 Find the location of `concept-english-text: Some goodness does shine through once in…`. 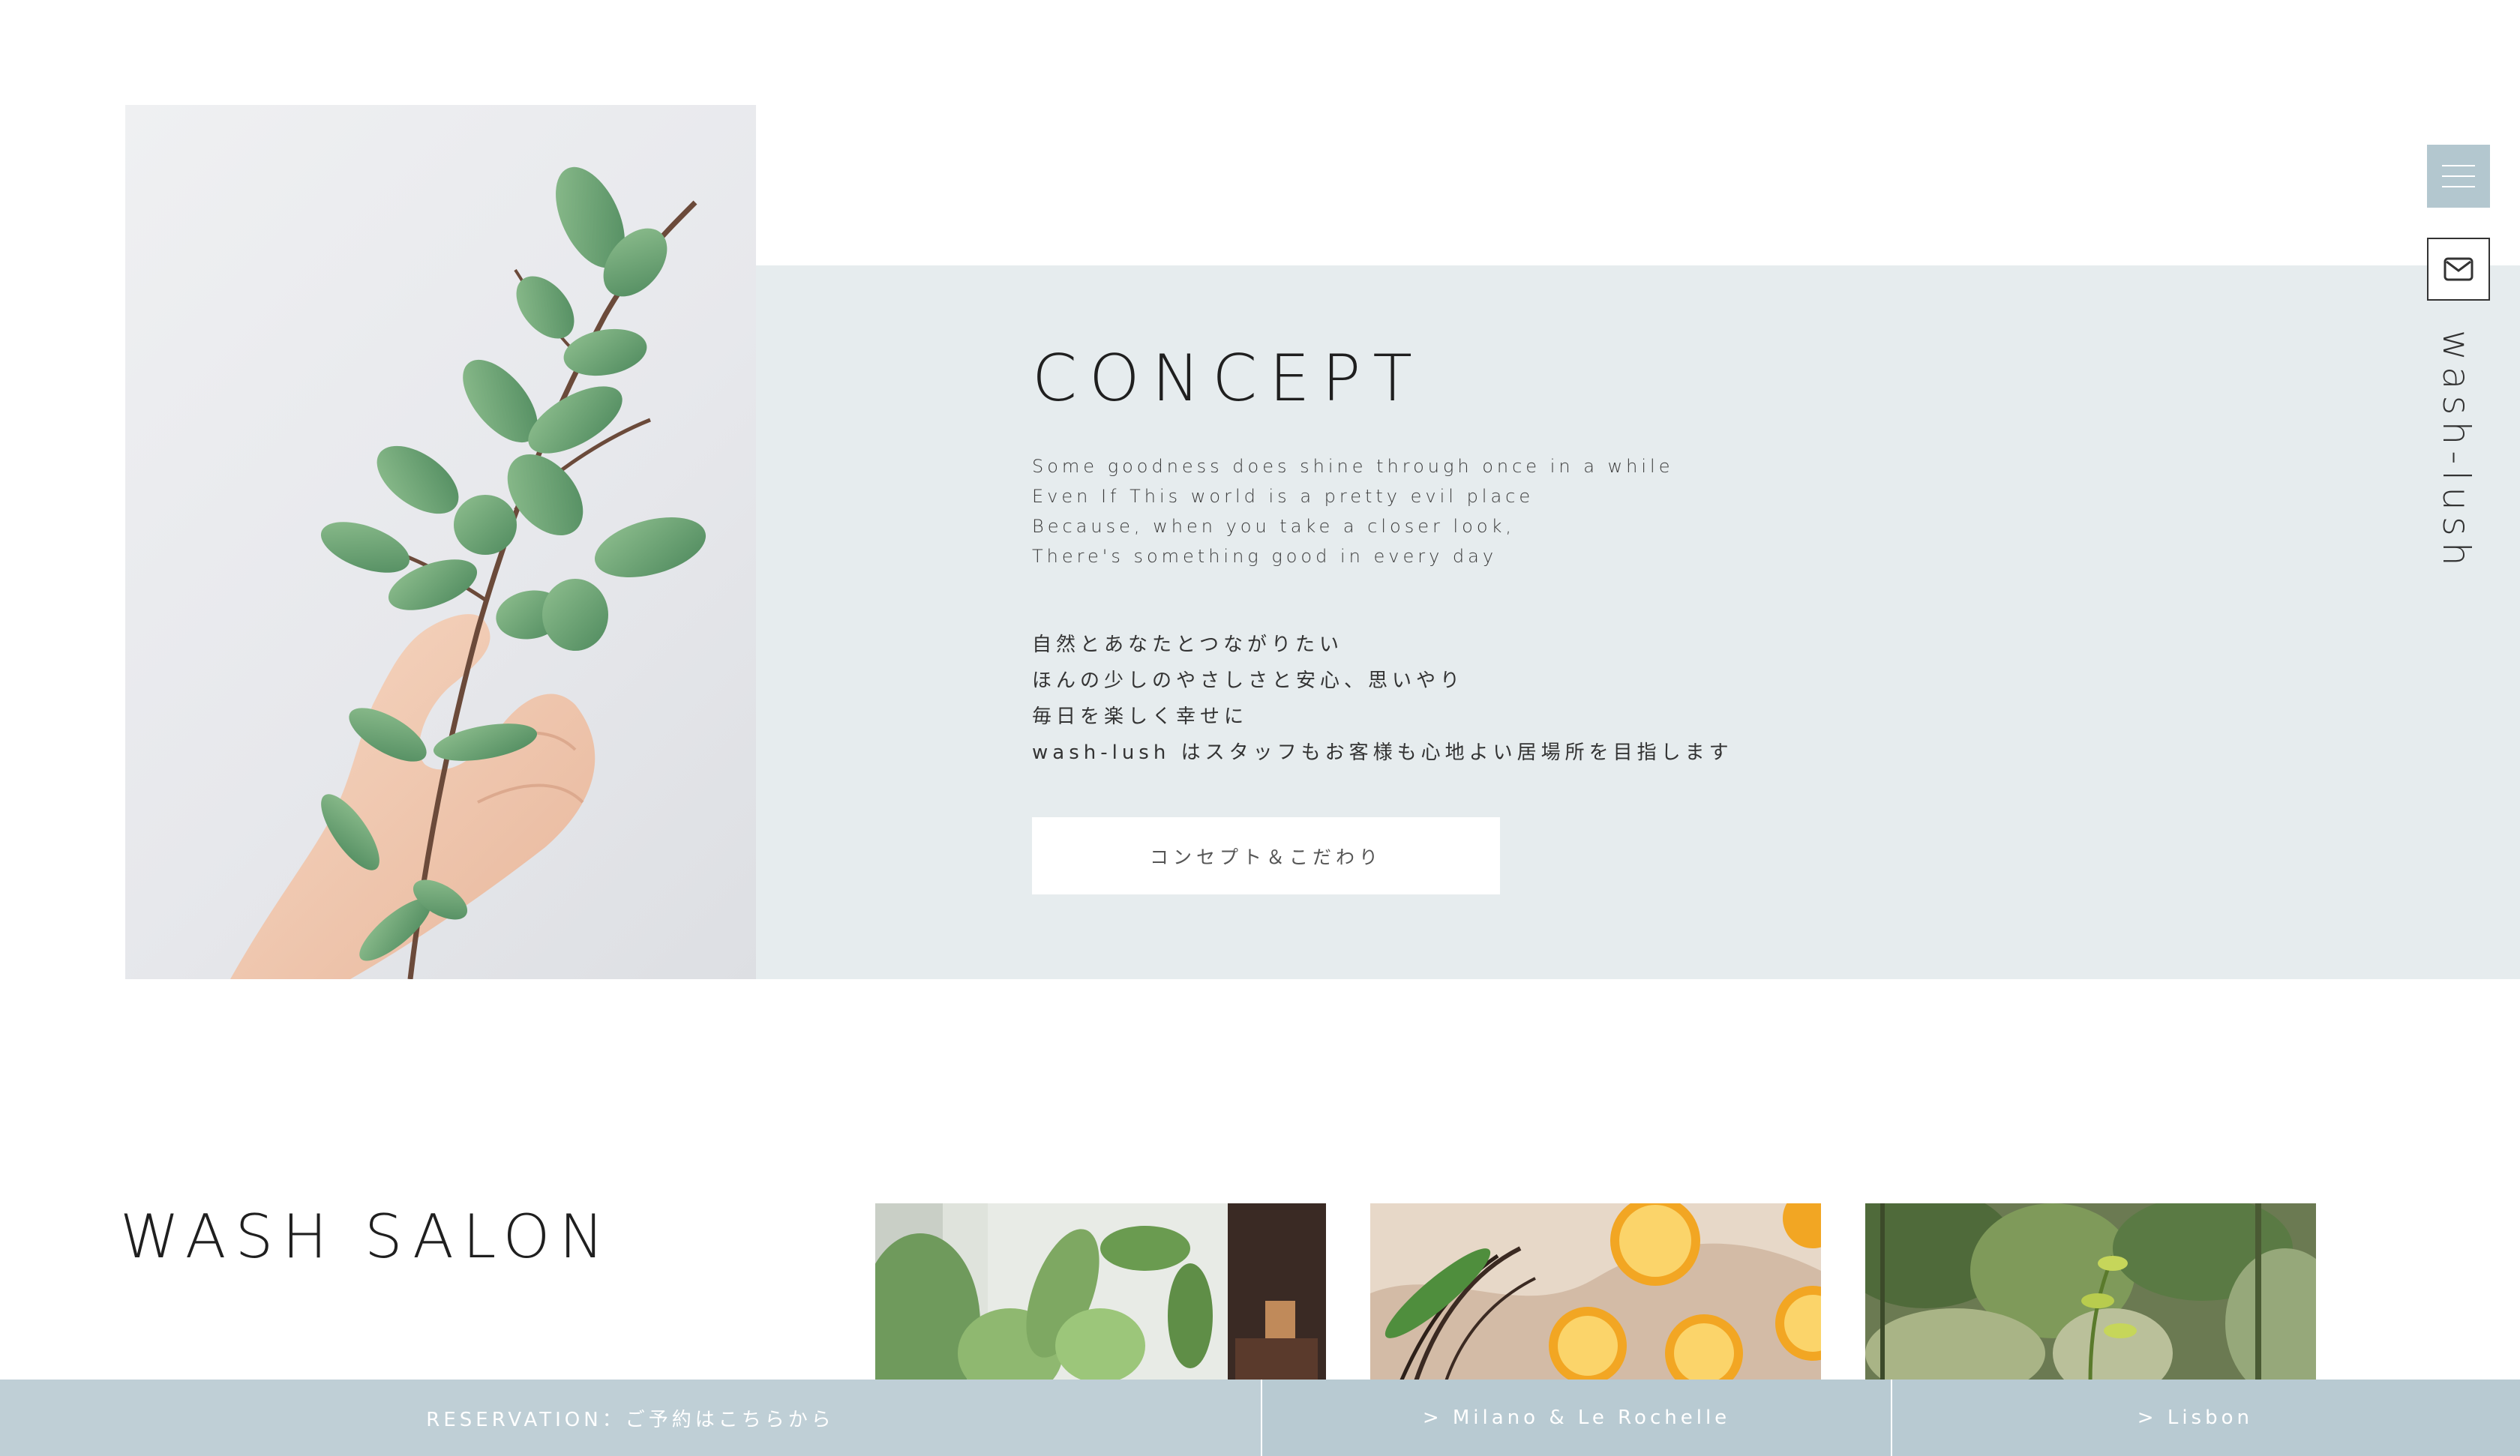

concept-english-text: Some goodness does shine through once in… is located at coordinates (1352, 511).